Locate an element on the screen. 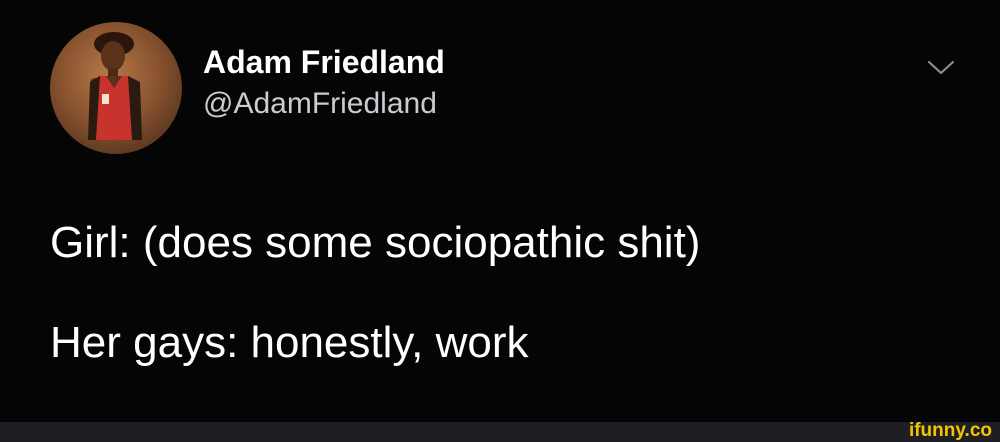 This screenshot has height=442, width=1000. ifunny-watermark: ifunny.co is located at coordinates (950, 430).